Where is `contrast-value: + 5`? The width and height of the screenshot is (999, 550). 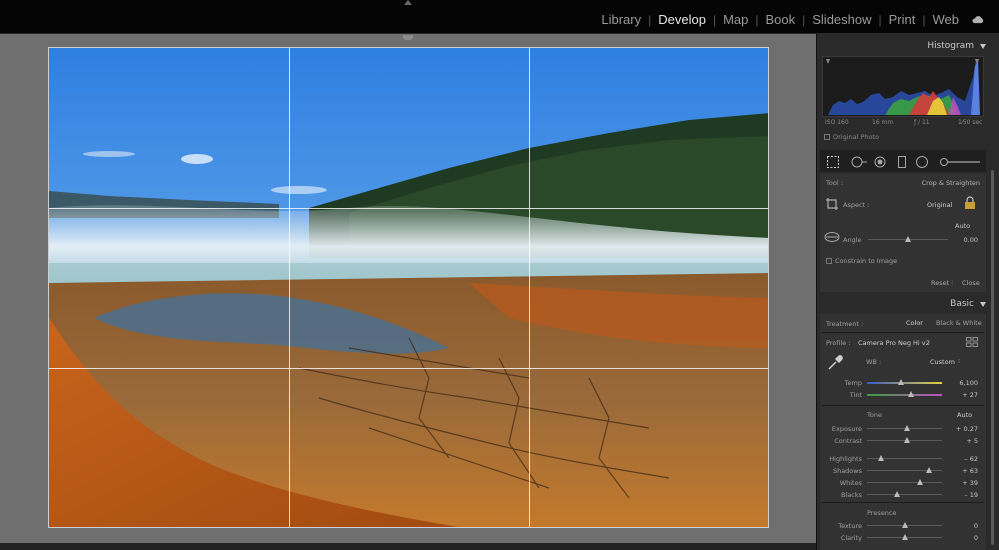
contrast-value: + 5 is located at coordinates (960, 441).